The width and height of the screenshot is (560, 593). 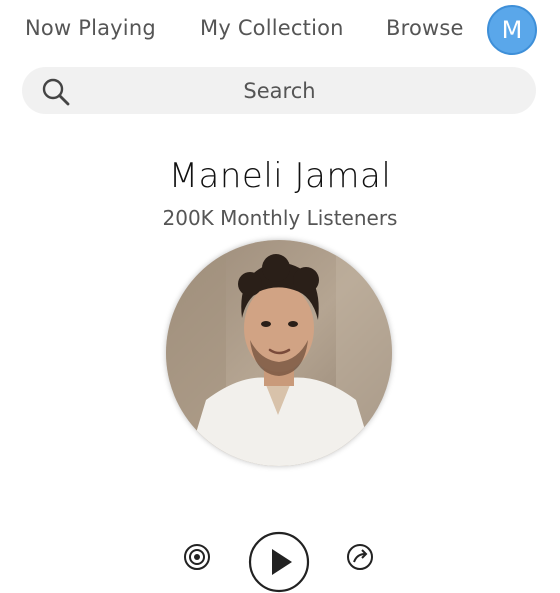 I want to click on share-icon, so click(x=360, y=557).